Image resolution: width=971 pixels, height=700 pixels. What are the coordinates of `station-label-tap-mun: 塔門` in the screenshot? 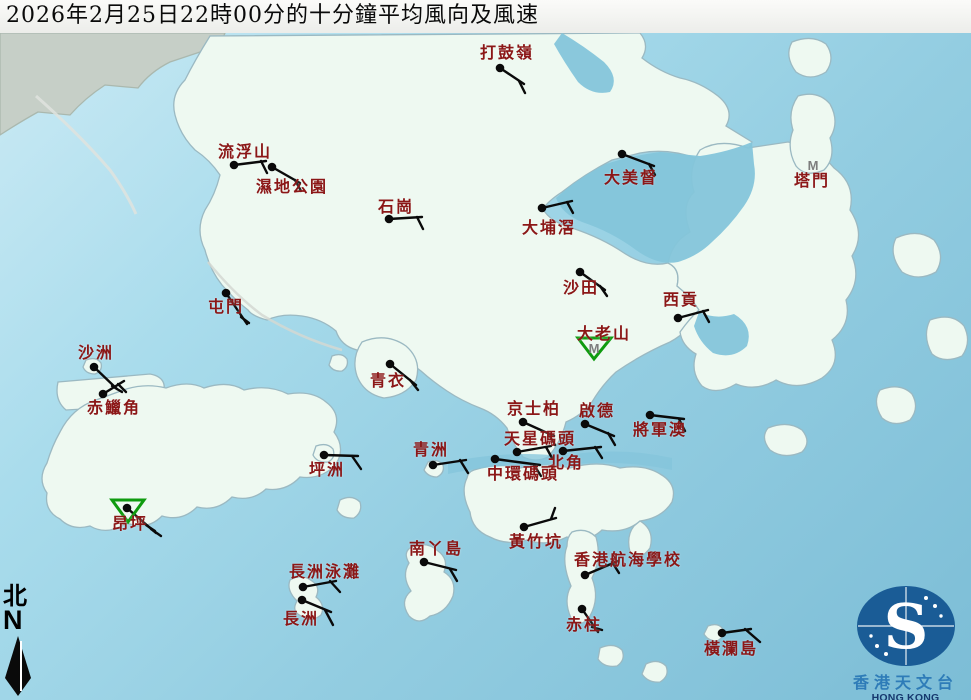 It's located at (812, 180).